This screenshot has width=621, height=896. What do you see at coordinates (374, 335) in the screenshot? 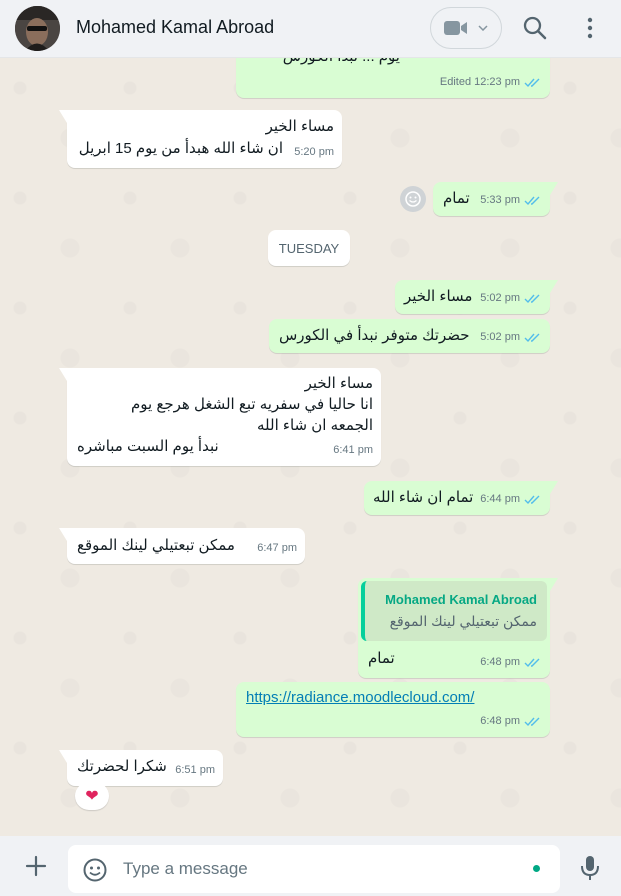
I see `message-text: حضرتك متوفر نبدأ في الكورس` at bounding box center [374, 335].